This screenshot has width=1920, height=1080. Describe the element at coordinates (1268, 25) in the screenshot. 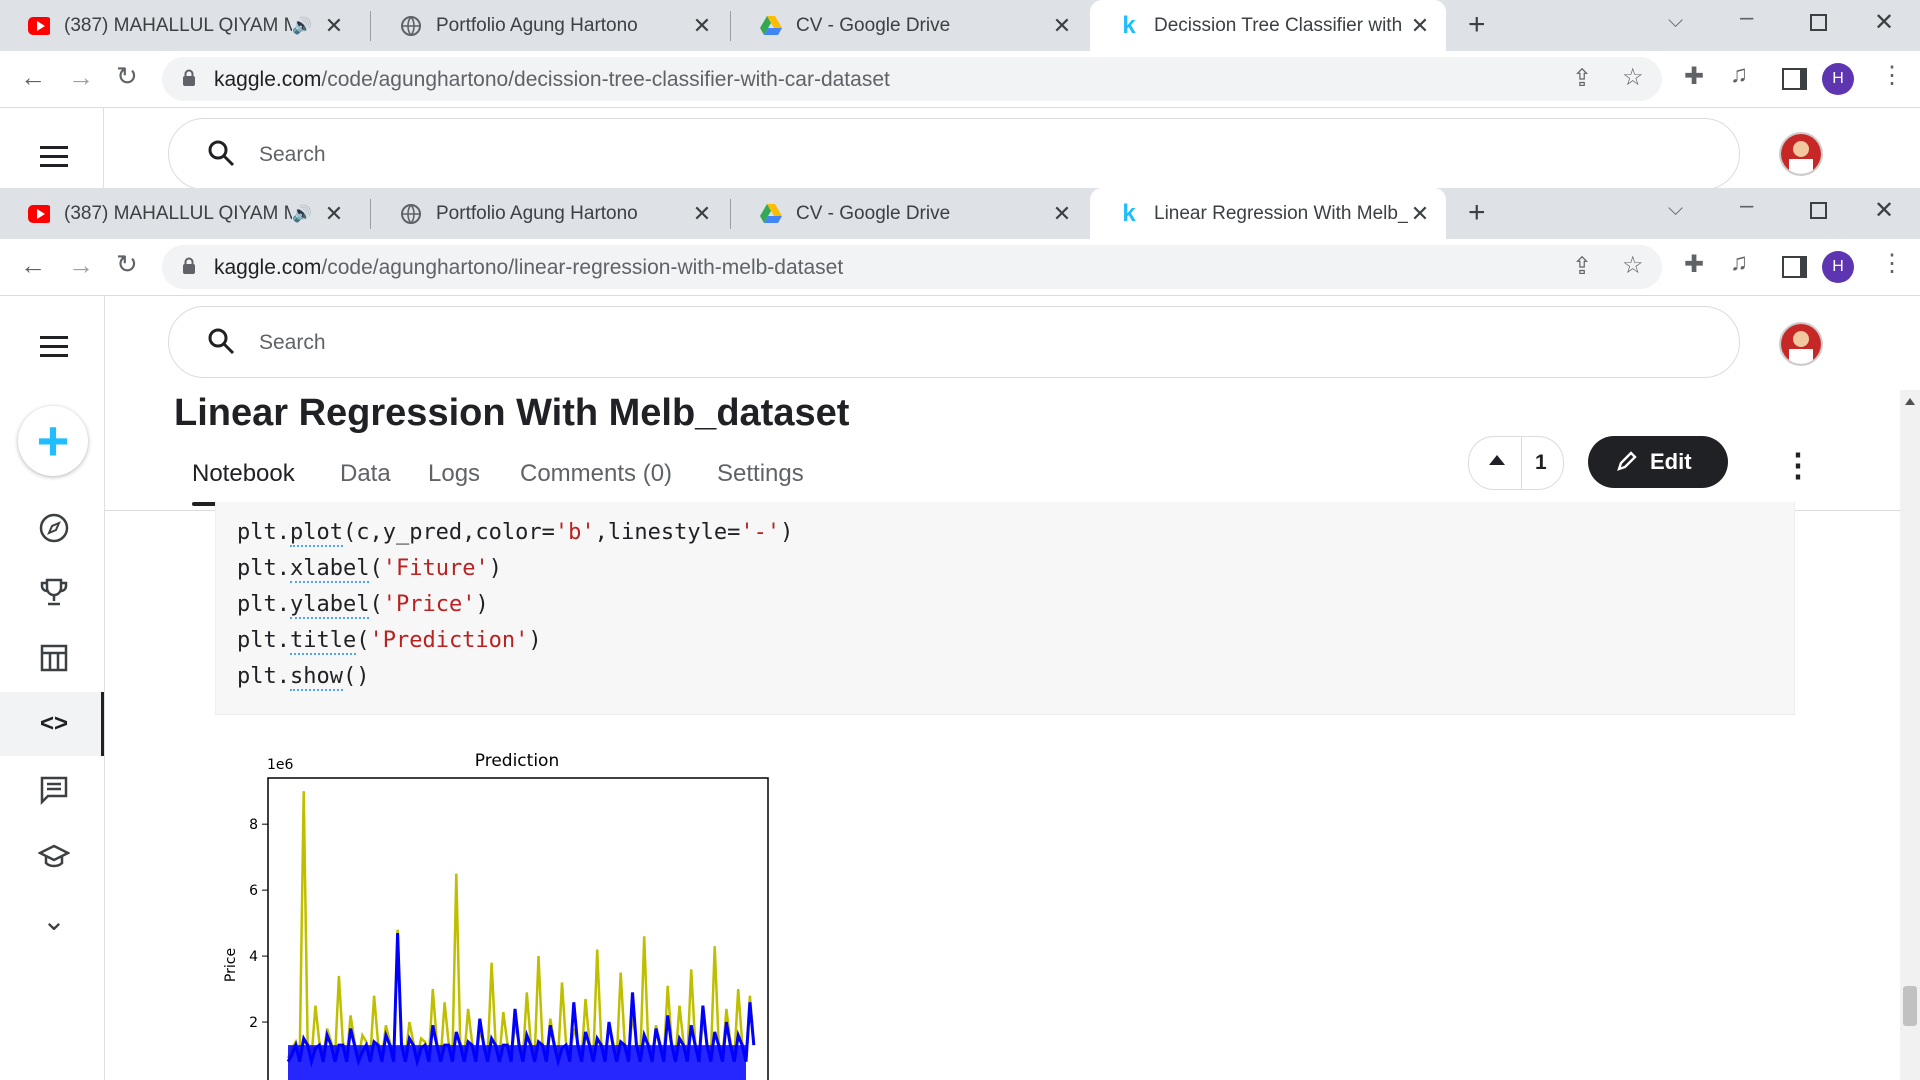

I see `back-tab-kaggle: k Decission Tree Classifier with Car ✕` at that location.